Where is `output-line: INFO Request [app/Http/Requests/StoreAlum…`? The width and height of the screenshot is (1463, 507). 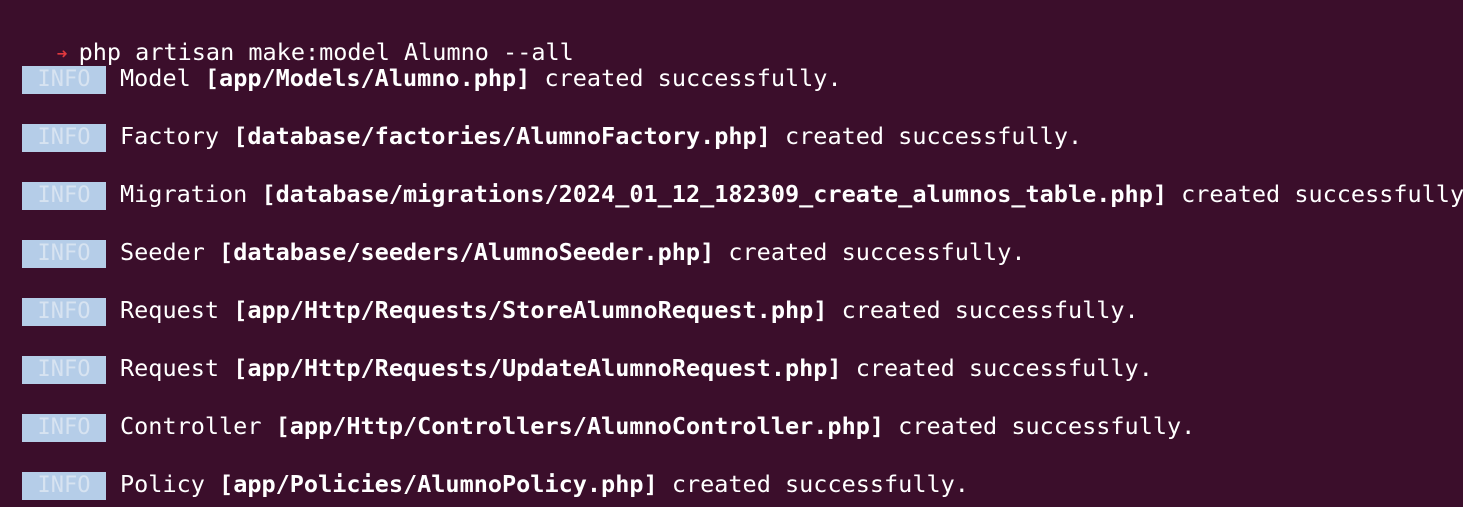 output-line: INFO Request [app/Http/Requests/StoreAlum… is located at coordinates (580, 310).